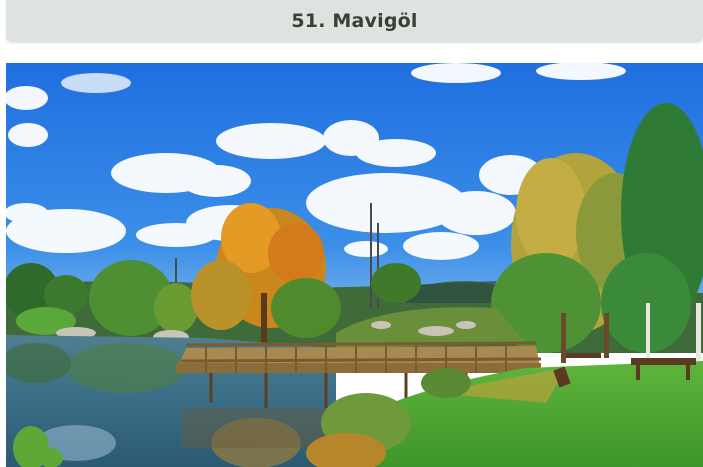 This screenshot has width=703, height=467. I want to click on title-bar: 51. Mavigöl, so click(354, 21).